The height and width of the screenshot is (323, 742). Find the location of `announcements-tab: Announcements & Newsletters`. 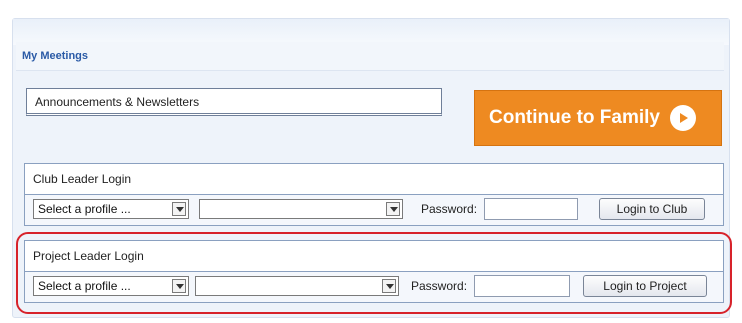

announcements-tab: Announcements & Newsletters is located at coordinates (234, 102).